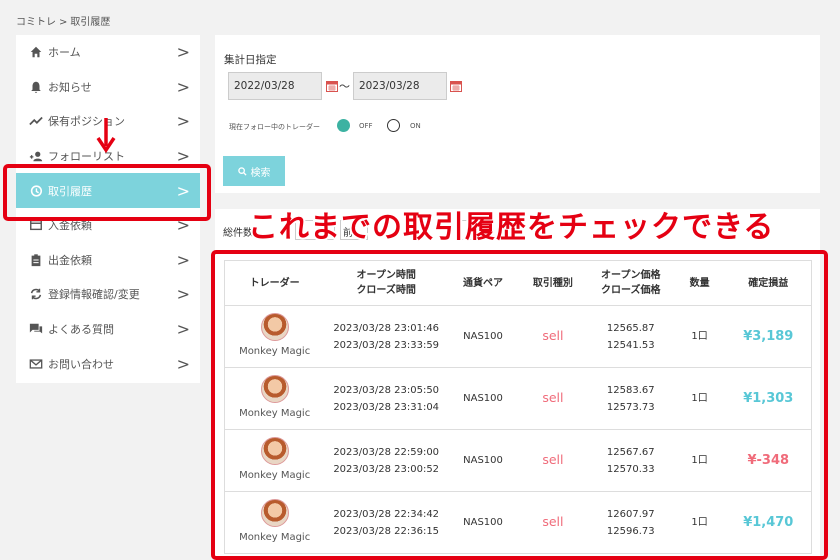  What do you see at coordinates (275, 86) in the screenshot?
I see `date-from-input: 2022/03/28` at bounding box center [275, 86].